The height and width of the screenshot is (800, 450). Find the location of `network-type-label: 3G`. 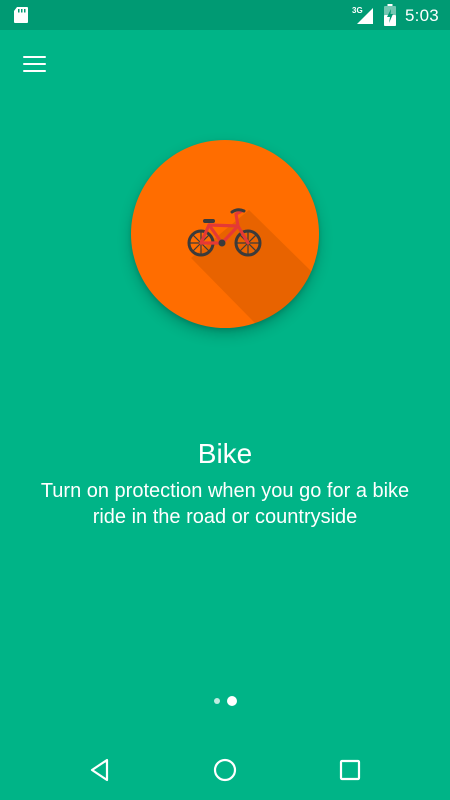

network-type-label: 3G is located at coordinates (357, 10).